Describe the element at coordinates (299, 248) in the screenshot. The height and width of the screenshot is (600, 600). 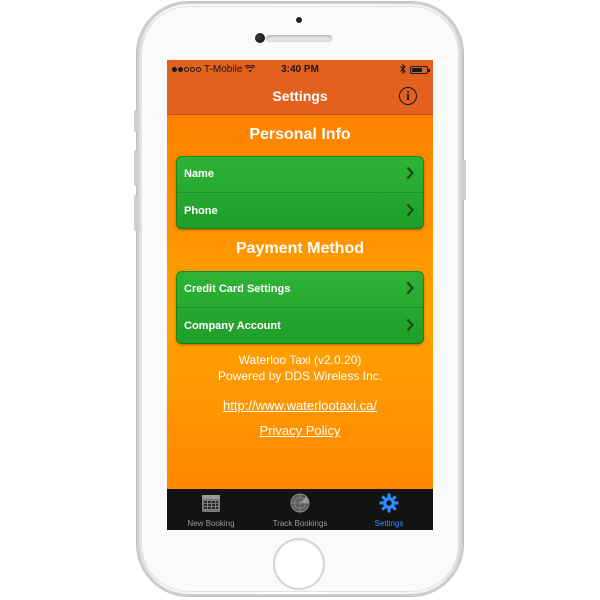
I see `payment-method-heading: Payment Method` at that location.